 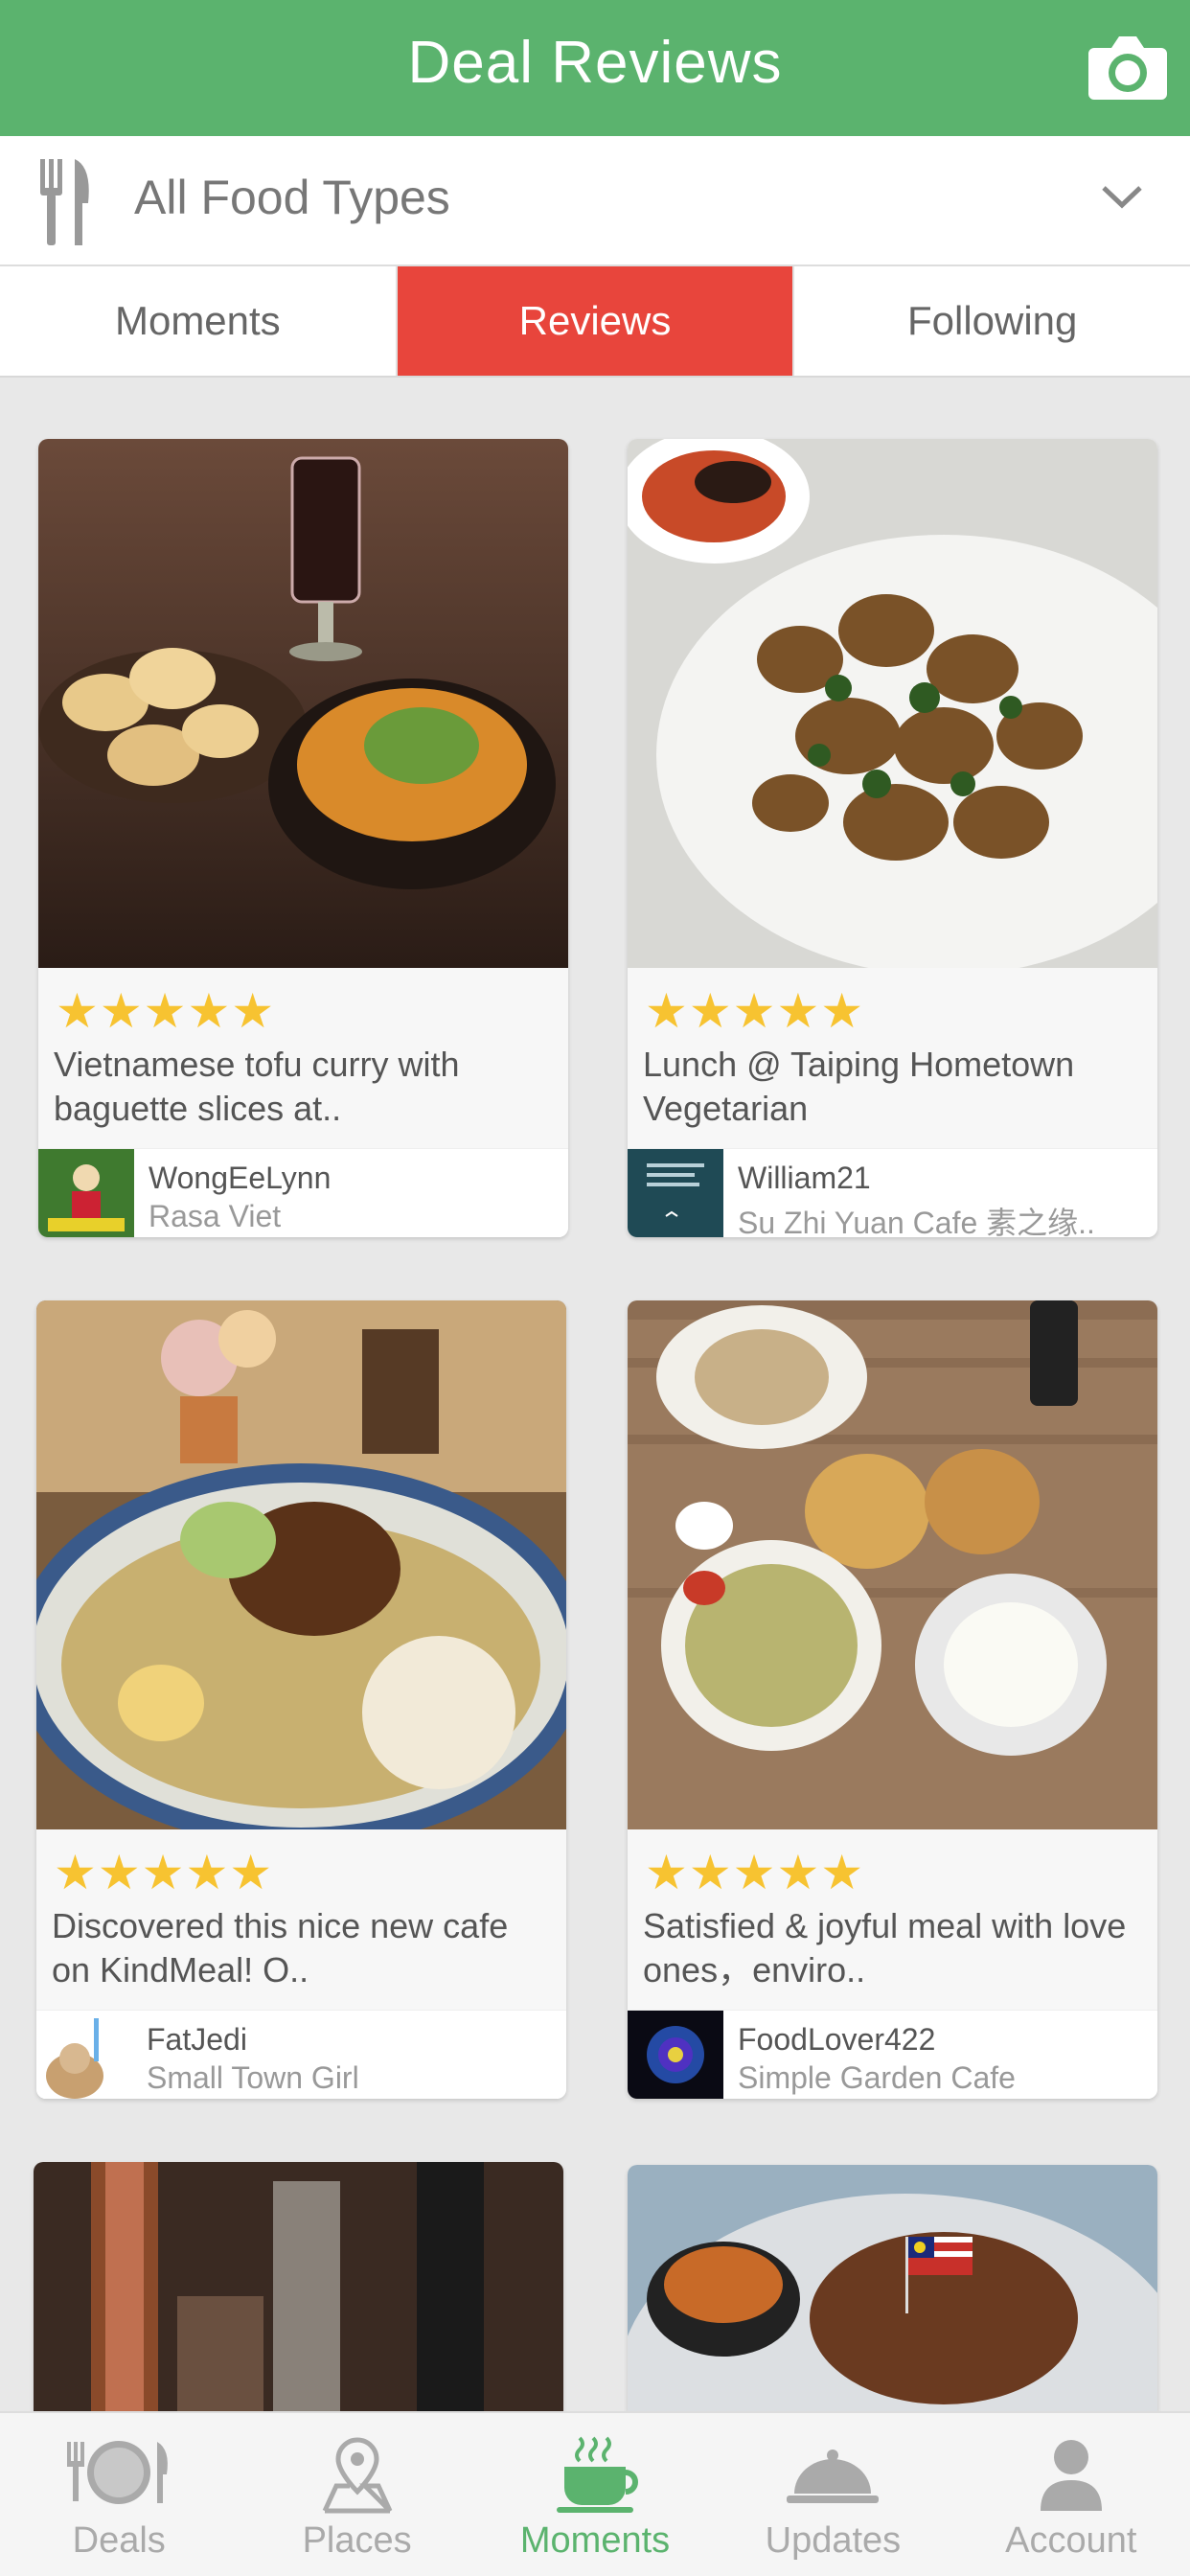 I want to click on nav-label: Account, so click(x=1071, y=2540).